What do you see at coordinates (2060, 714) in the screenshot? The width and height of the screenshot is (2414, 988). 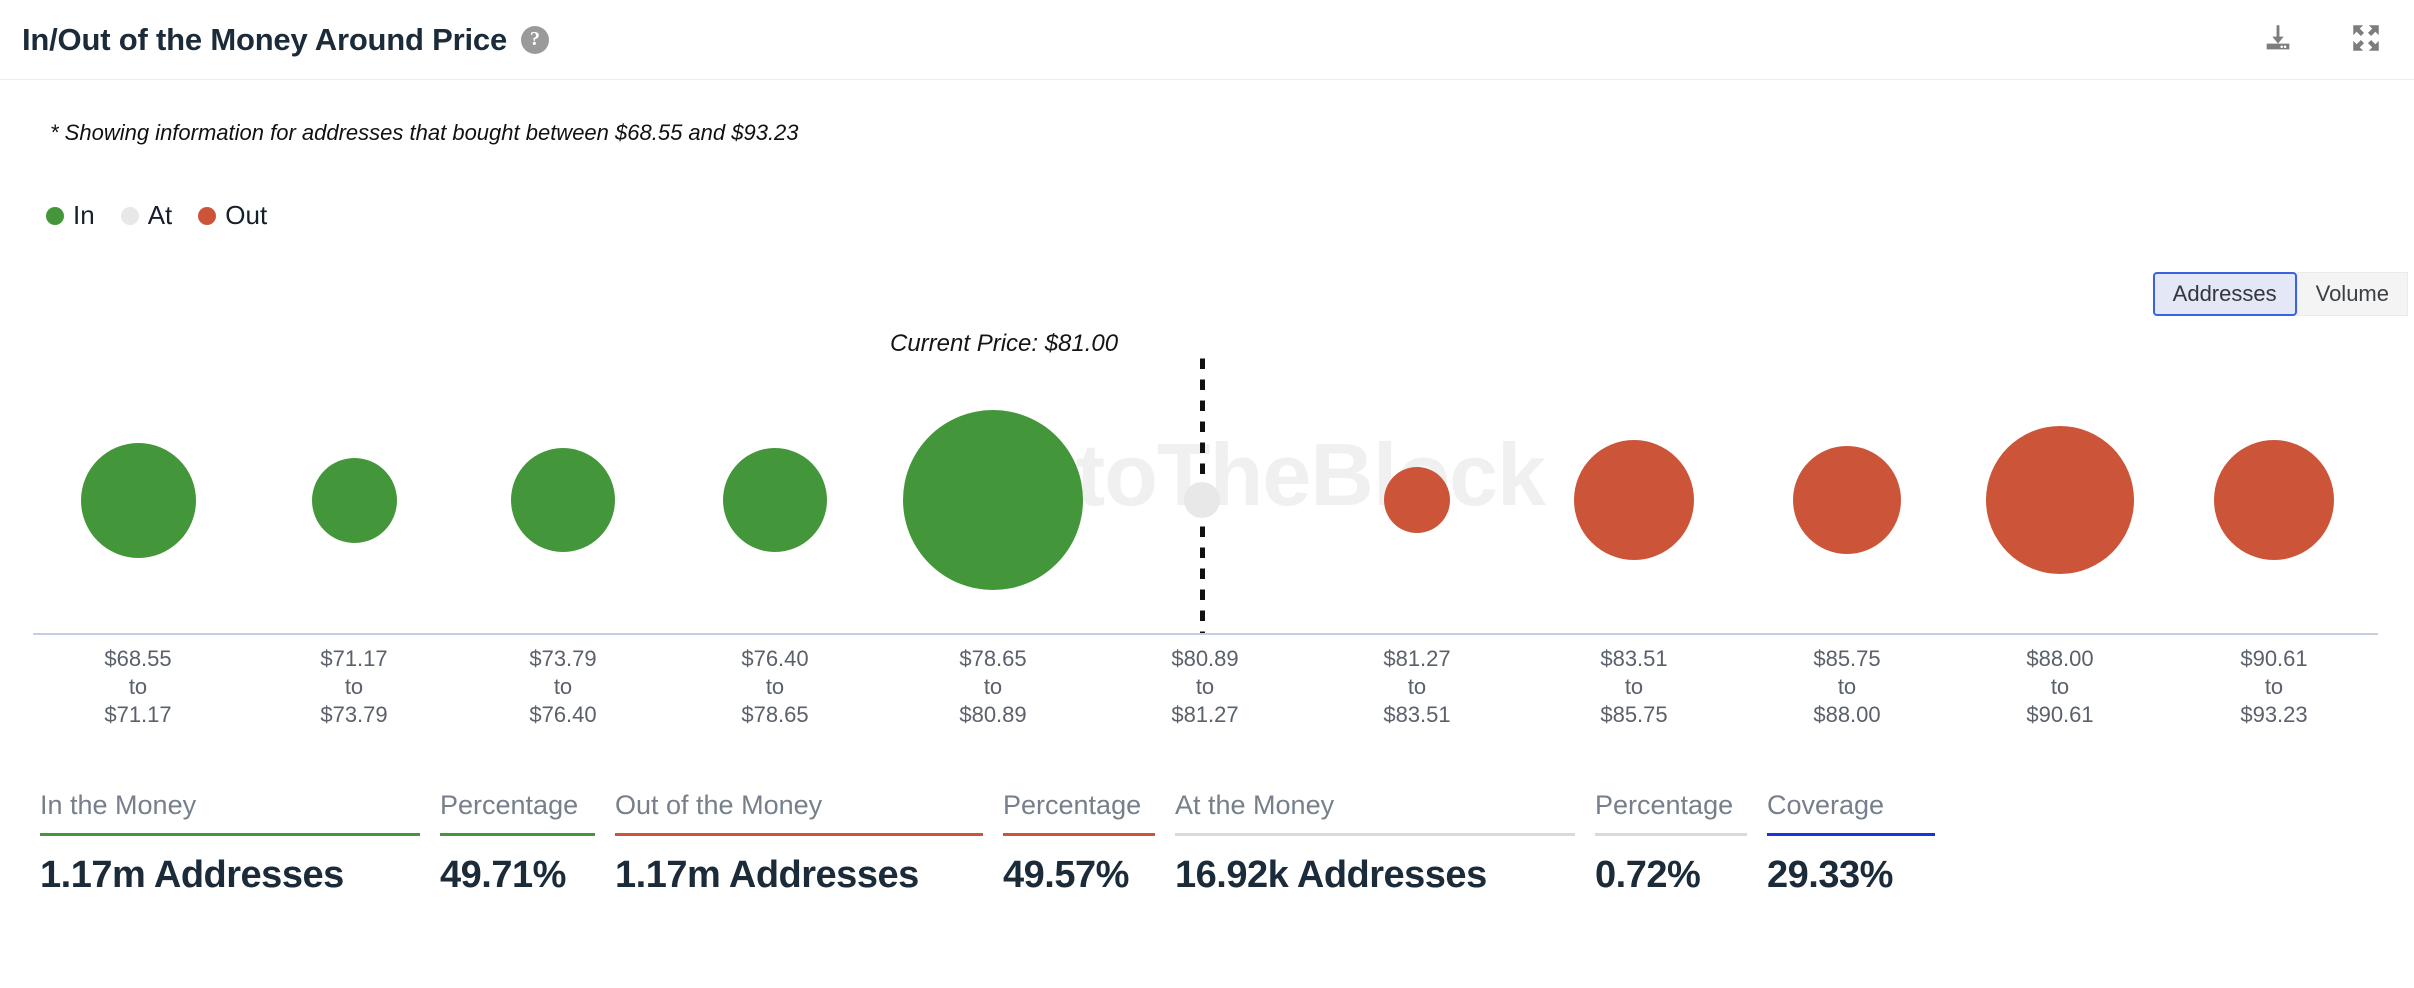 I see `x-label-line3: $90.61` at bounding box center [2060, 714].